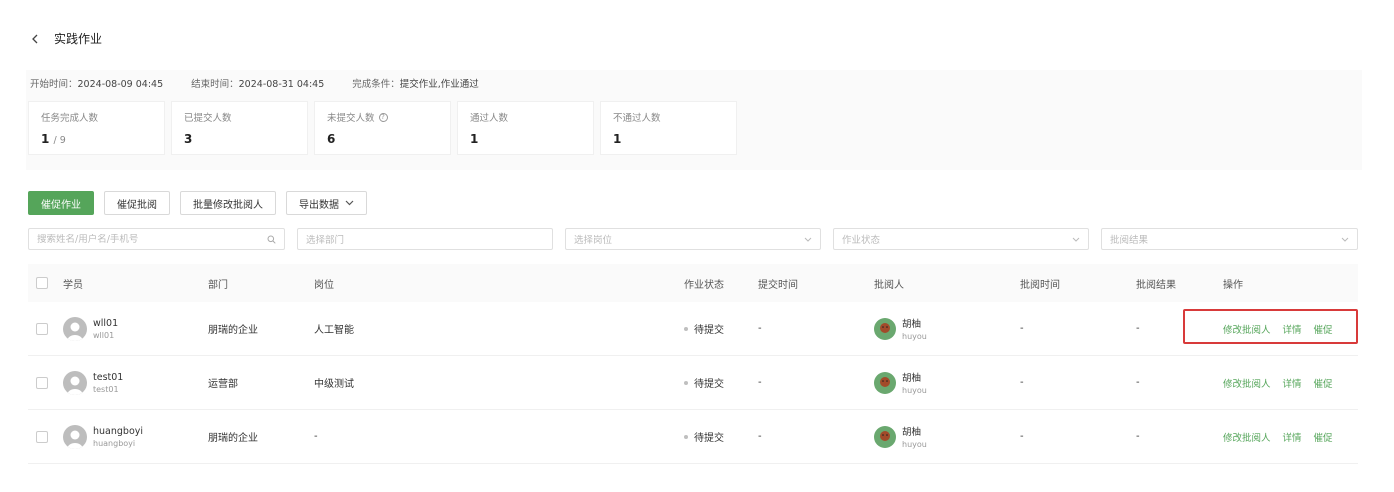 This screenshot has height=492, width=1394. I want to click on page-title: 实践作业, so click(78, 39).